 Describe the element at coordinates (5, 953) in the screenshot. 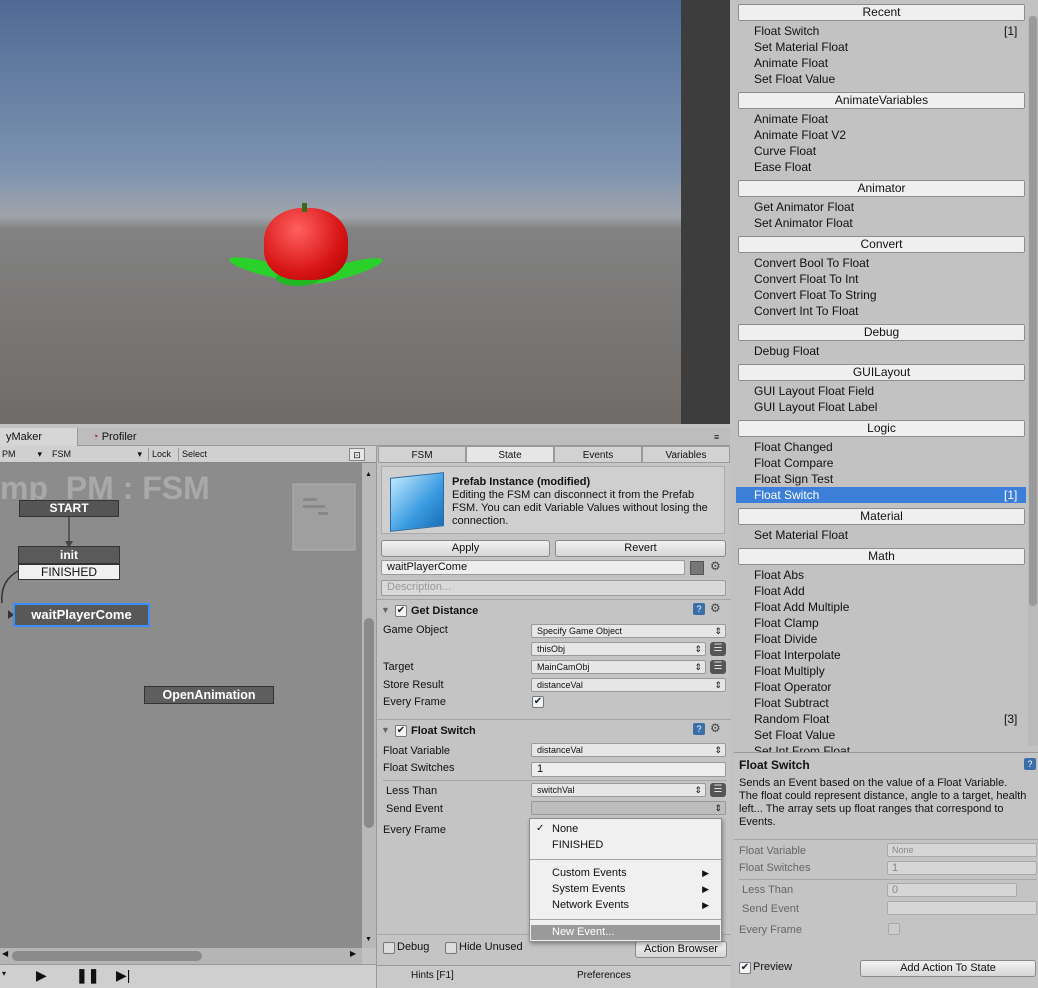

I see `scroll-left-icon: ◀` at that location.